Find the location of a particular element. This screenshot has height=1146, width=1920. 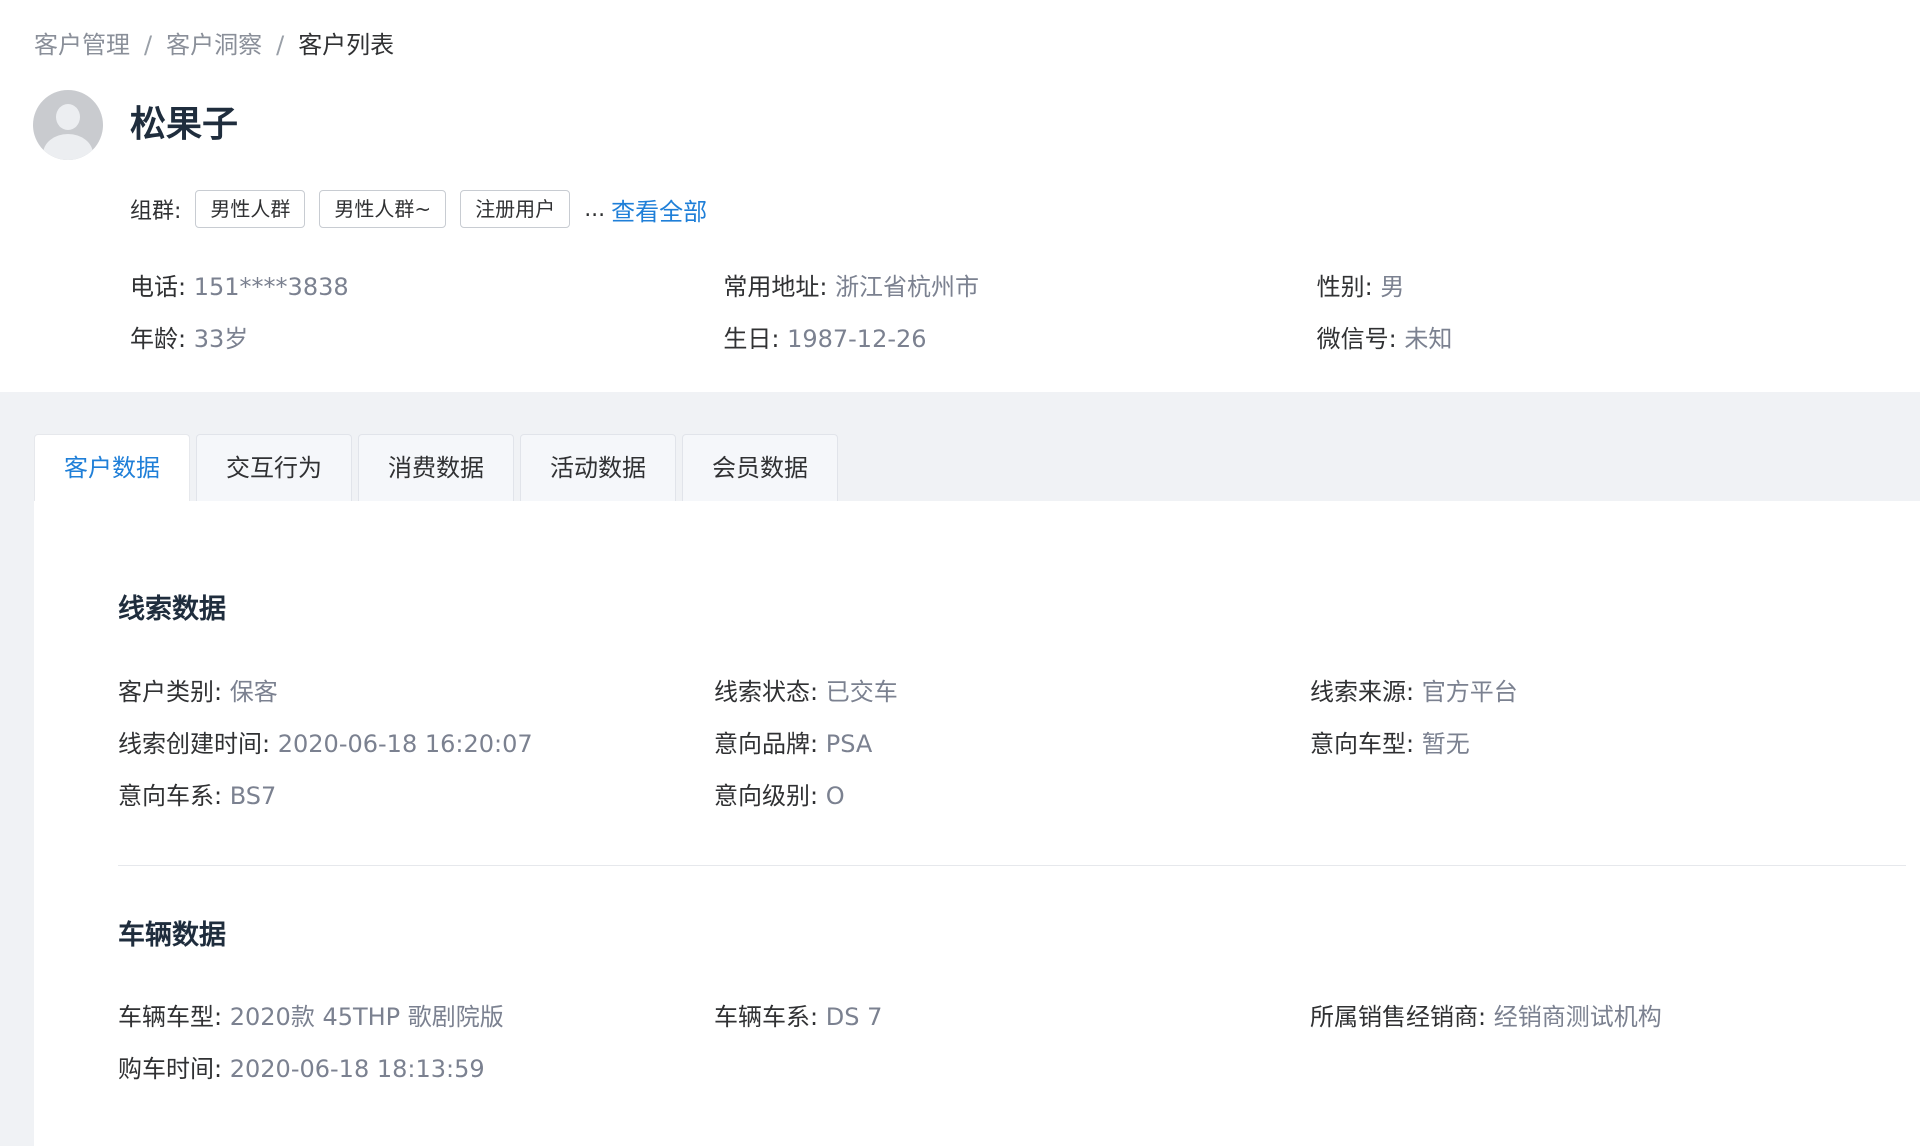

field-value: 2020-06-18 18:13:59 is located at coordinates (357, 1068).